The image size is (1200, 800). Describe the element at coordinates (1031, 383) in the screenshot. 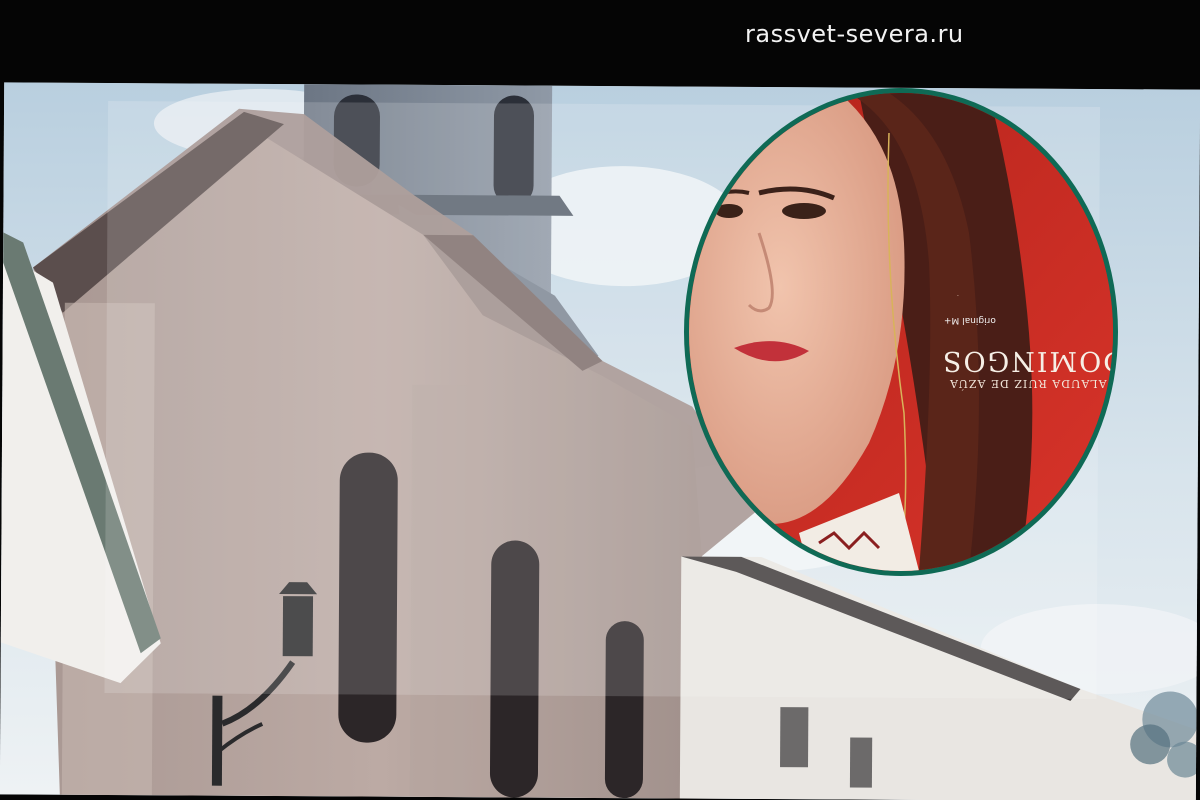

I see `poster-credit: A DE ALAUDA RUIZ DE AZÚA` at that location.